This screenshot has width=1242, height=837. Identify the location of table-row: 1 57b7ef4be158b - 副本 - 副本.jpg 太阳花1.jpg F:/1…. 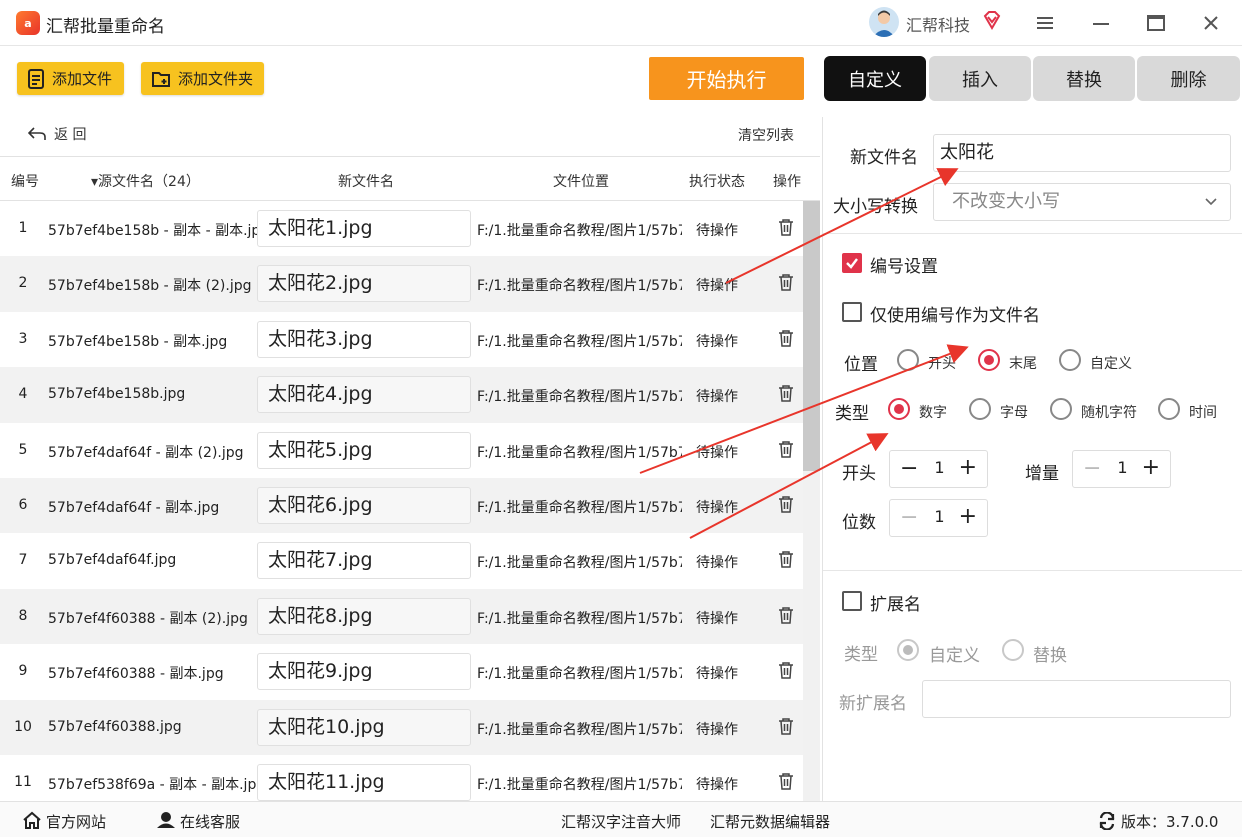
(401, 228).